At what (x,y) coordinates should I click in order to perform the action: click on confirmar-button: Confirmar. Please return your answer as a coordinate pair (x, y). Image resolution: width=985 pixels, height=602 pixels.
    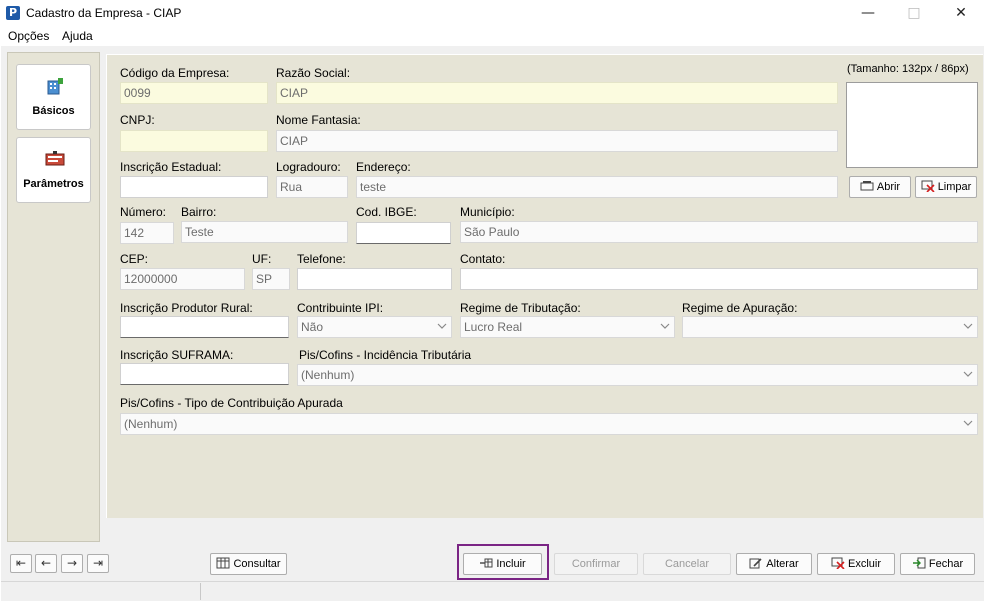
    Looking at the image, I should click on (596, 564).